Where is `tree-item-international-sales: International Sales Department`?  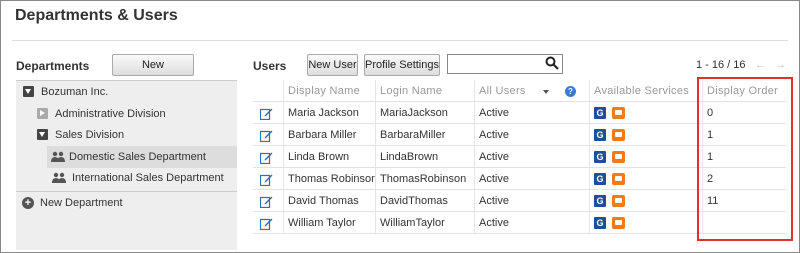 tree-item-international-sales: International Sales Department is located at coordinates (126, 178).